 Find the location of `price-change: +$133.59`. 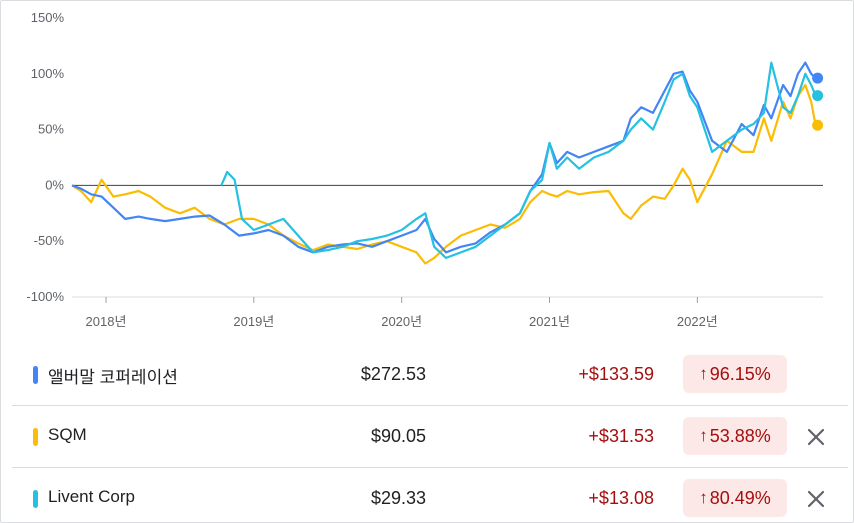

price-change: +$133.59 is located at coordinates (616, 374).